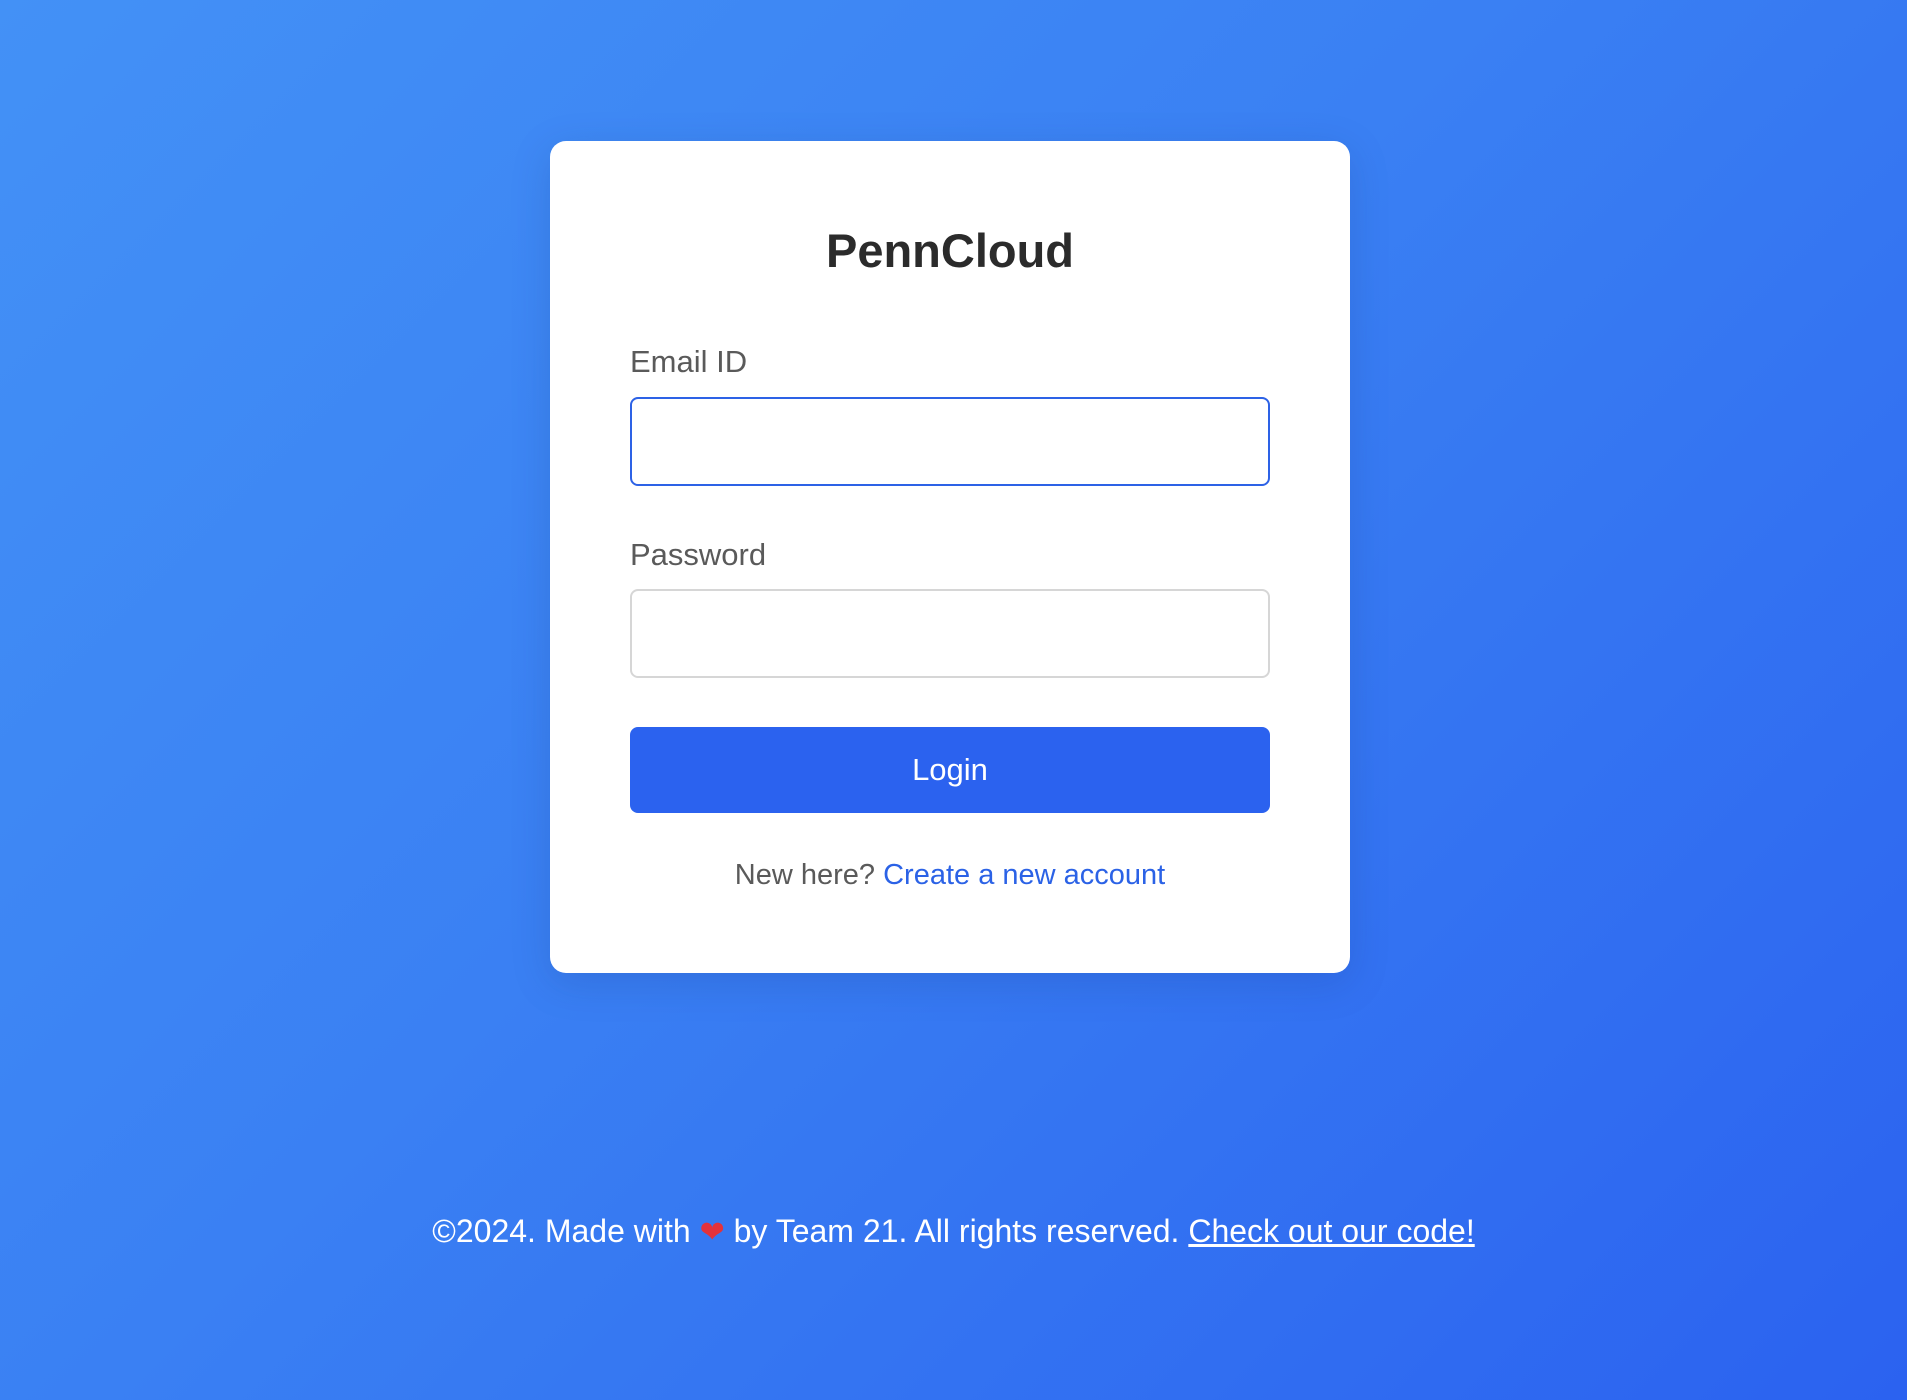 This screenshot has height=1400, width=1907. Describe the element at coordinates (950, 633) in the screenshot. I see `password-input` at that location.